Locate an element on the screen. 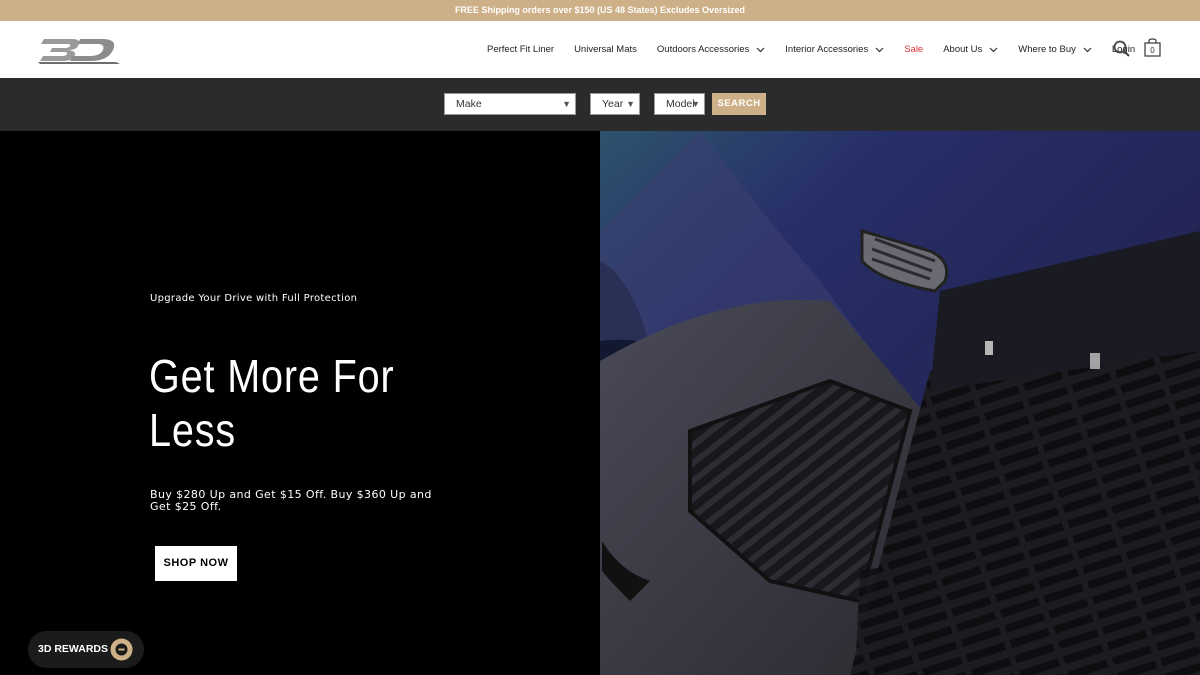 This screenshot has width=1200, height=675. make-select-label: Make is located at coordinates (469, 104).